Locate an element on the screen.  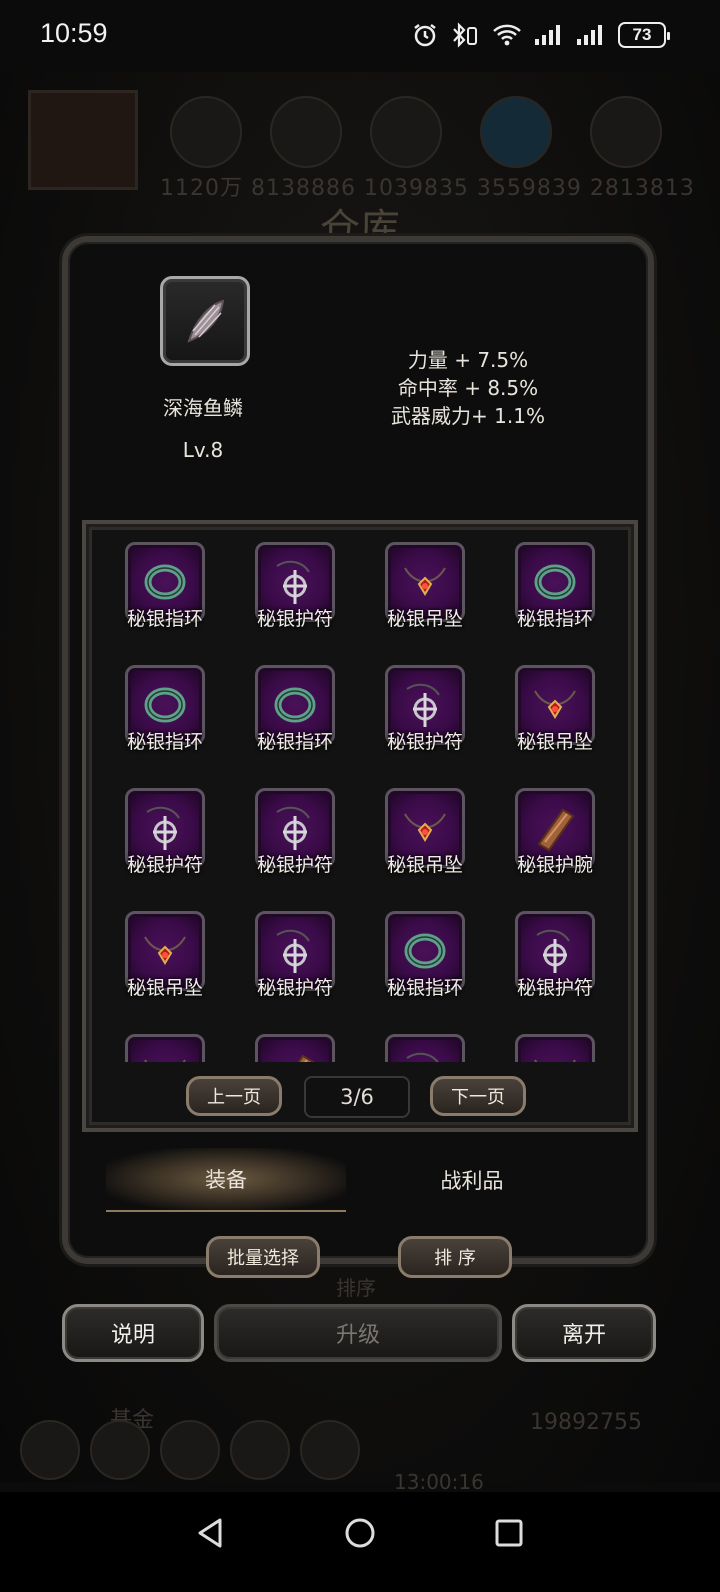
sort-button: 排 序 is located at coordinates (455, 1257).